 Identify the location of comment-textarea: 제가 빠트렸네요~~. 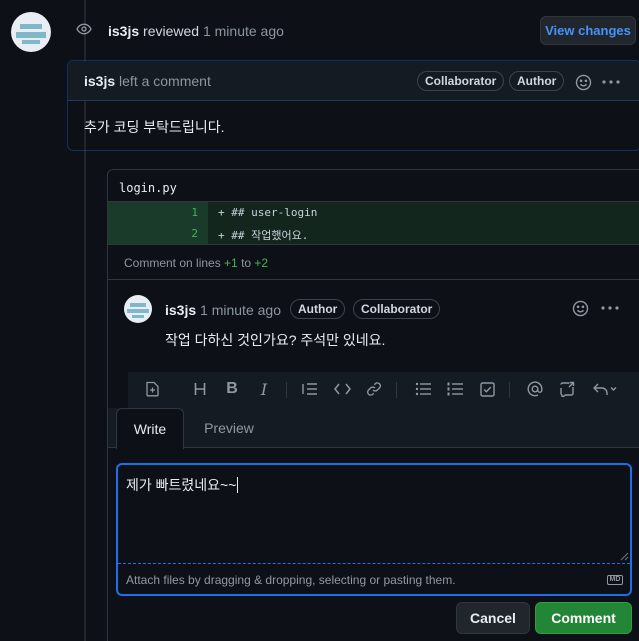
(374, 514).